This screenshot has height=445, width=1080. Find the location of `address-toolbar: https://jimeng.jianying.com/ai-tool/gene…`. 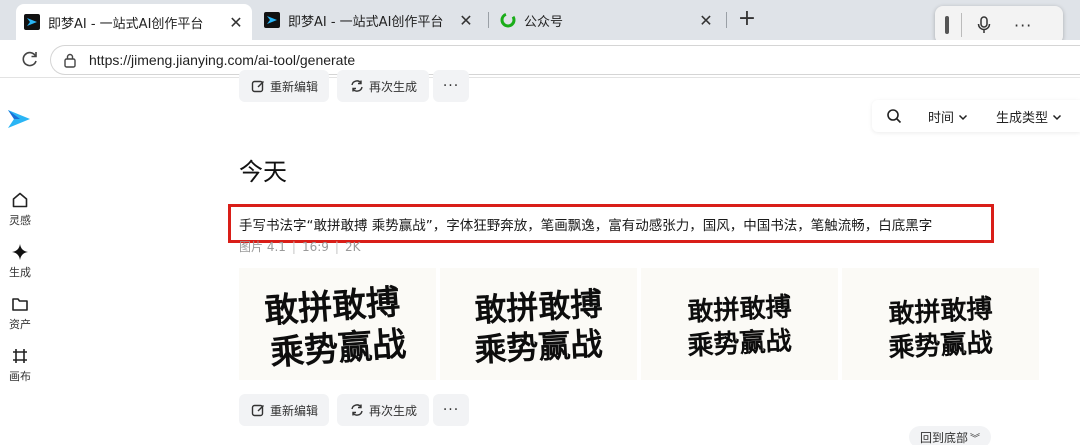

address-toolbar: https://jimeng.jianying.com/ai-tool/gene… is located at coordinates (540, 59).